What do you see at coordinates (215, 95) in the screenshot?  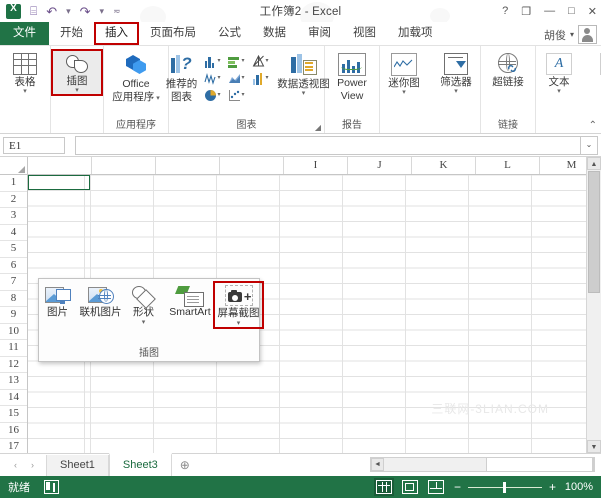 I see `pie-chart-icon: ▾` at bounding box center [215, 95].